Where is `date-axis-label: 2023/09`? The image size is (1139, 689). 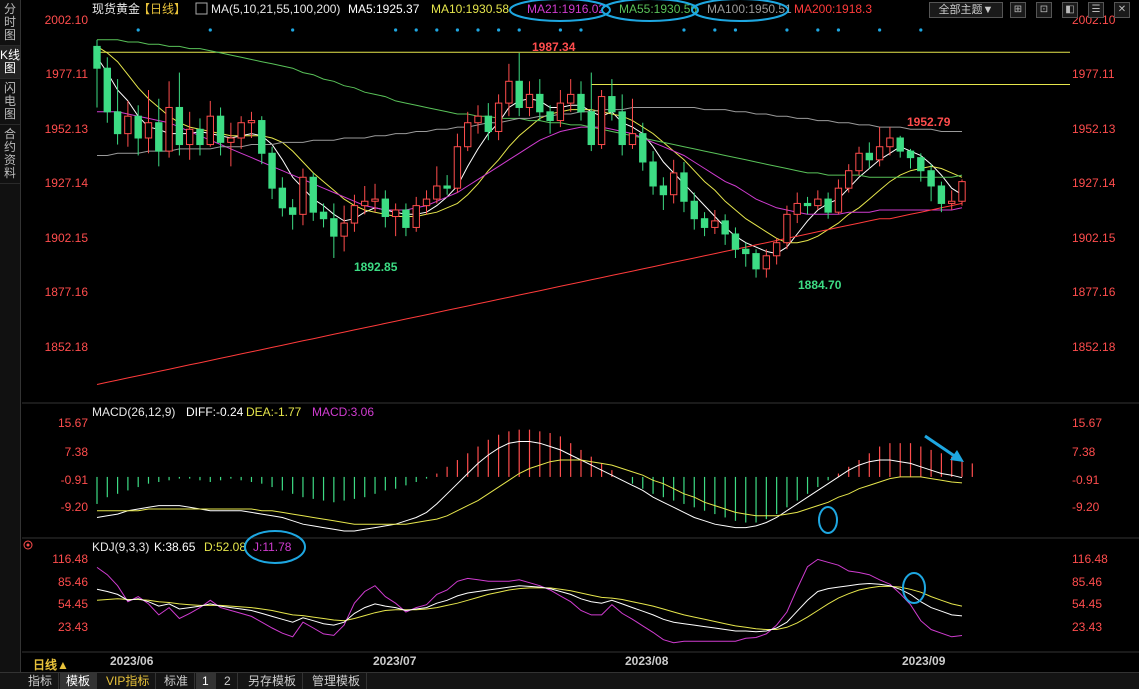 date-axis-label: 2023/09 is located at coordinates (924, 661).